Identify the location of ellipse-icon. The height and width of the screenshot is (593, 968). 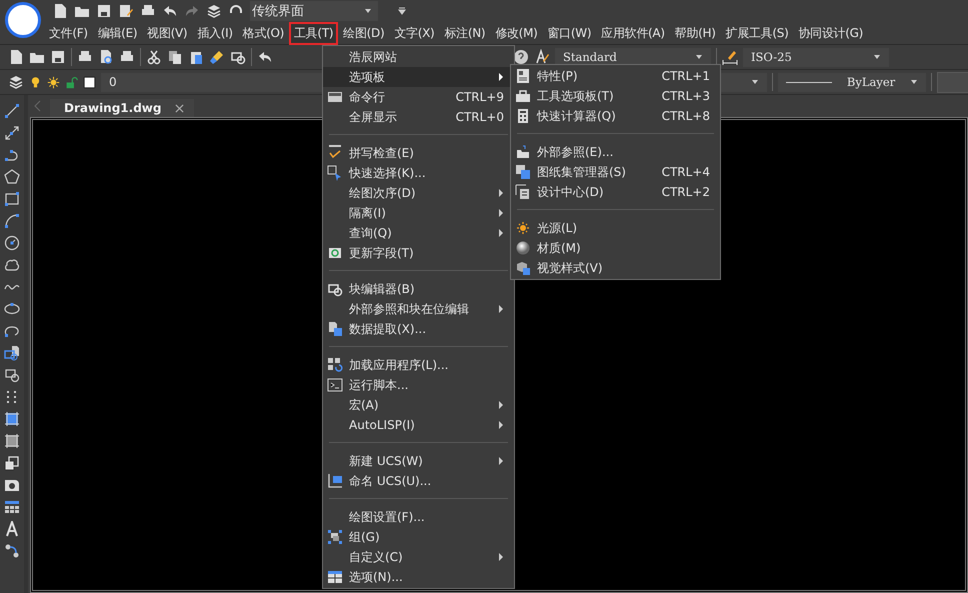
(12, 309).